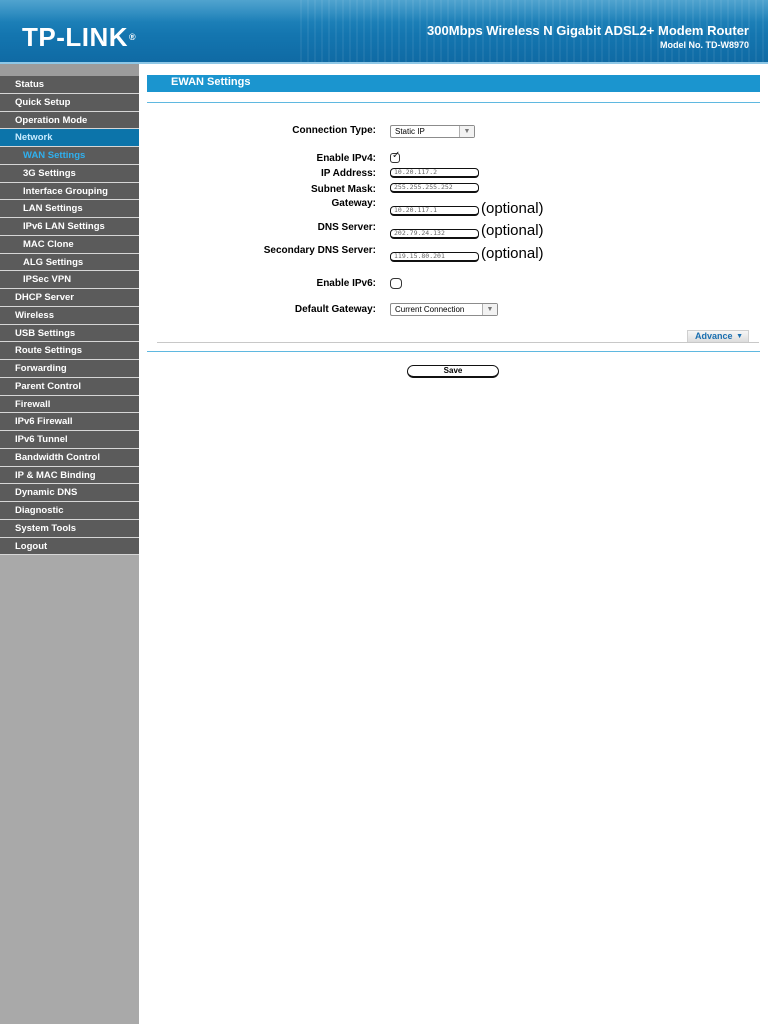 The image size is (768, 1024). Describe the element at coordinates (69, 422) in the screenshot. I see `sidebar-item-ipv6-firewall: IPv6 Firewall` at that location.